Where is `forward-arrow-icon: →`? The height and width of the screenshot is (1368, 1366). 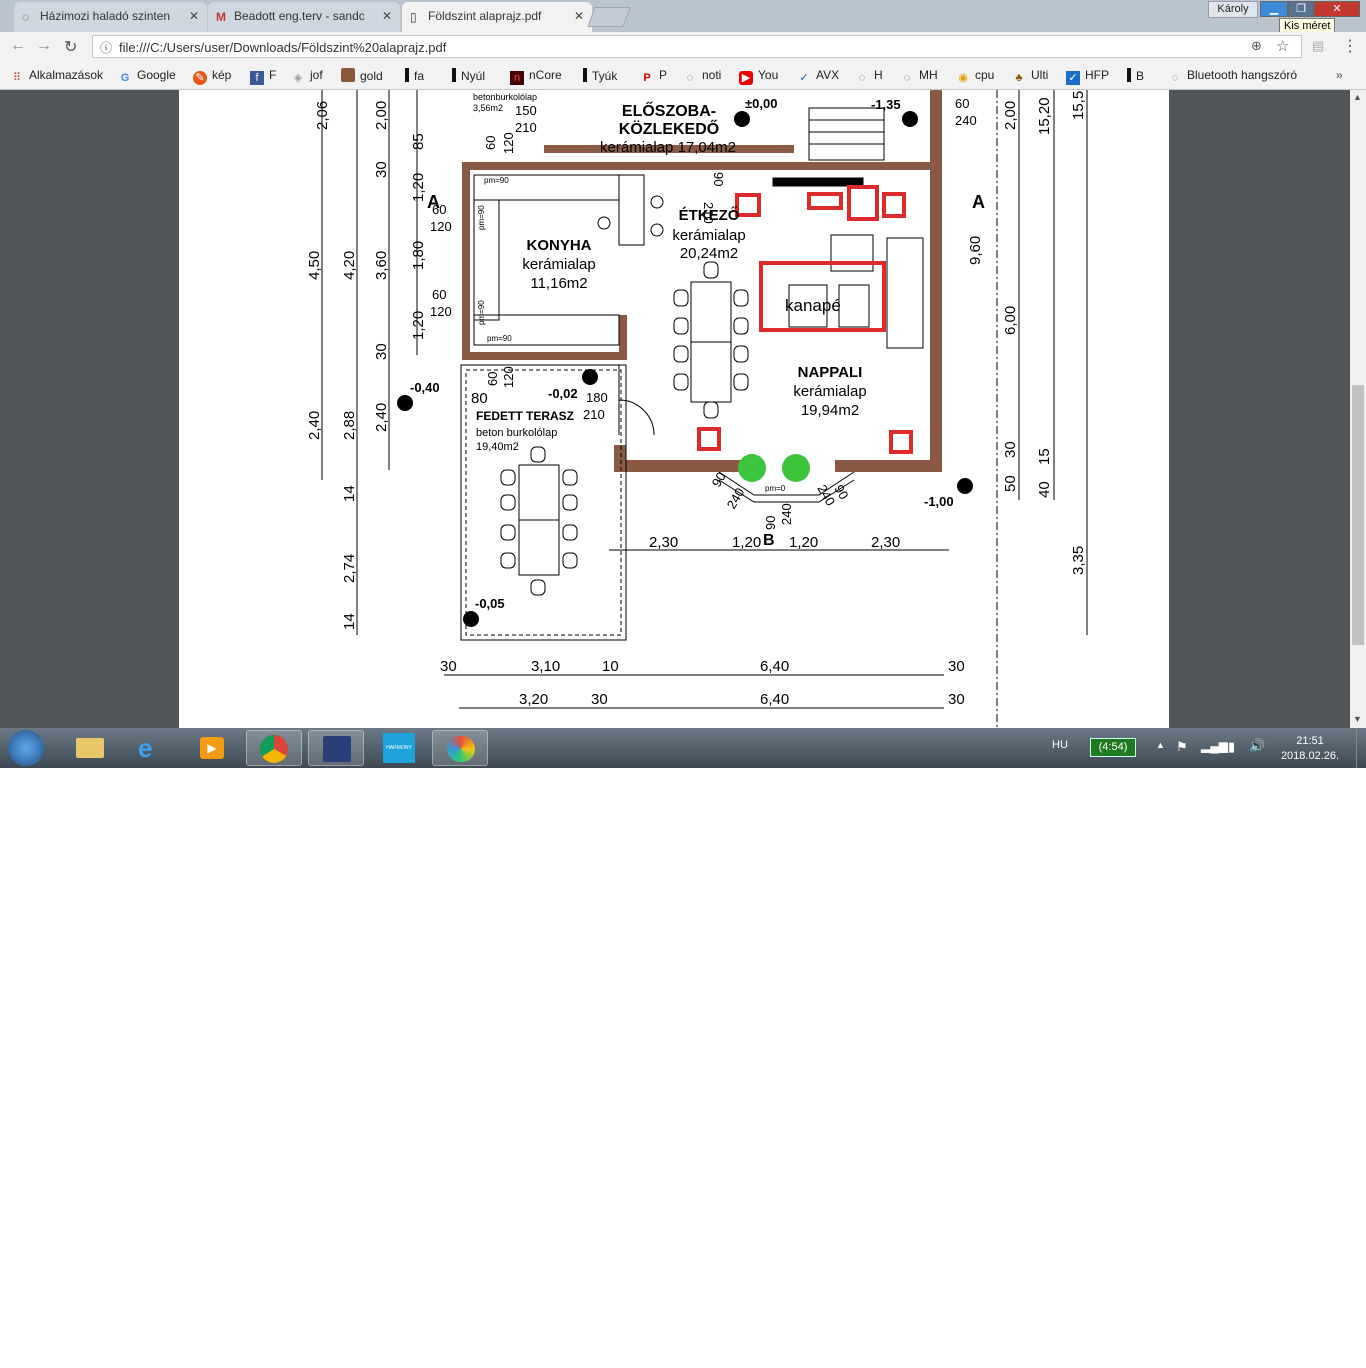
forward-arrow-icon: → is located at coordinates (44, 46).